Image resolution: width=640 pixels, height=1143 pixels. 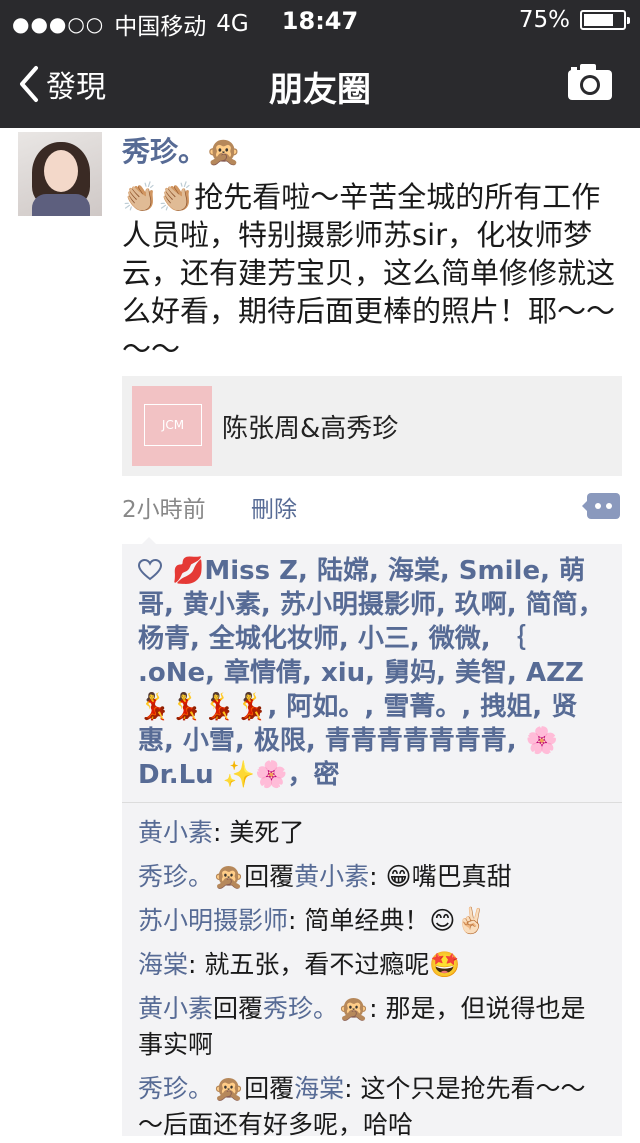 I want to click on comment-item: 苏小明摄影师: 简单经典！😊✌🏻, so click(x=372, y=921).